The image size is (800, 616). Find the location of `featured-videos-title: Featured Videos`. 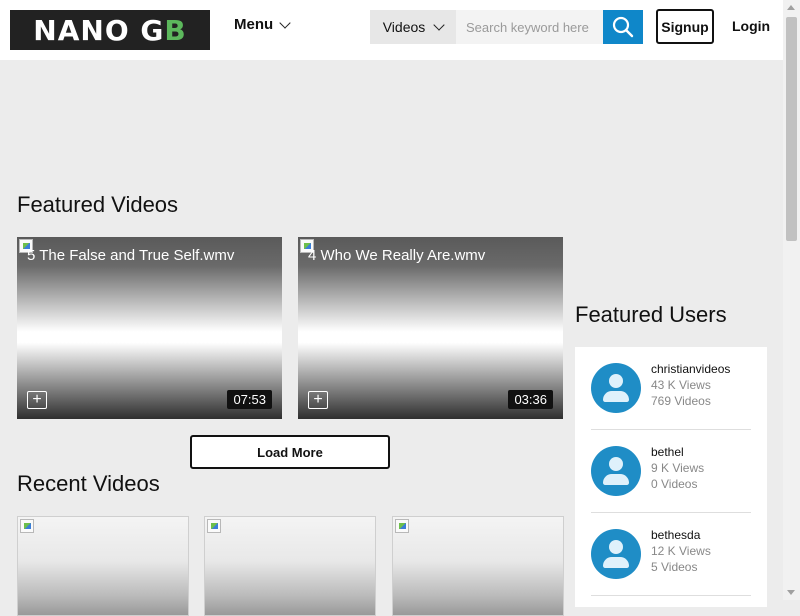

featured-videos-title: Featured Videos is located at coordinates (98, 204).